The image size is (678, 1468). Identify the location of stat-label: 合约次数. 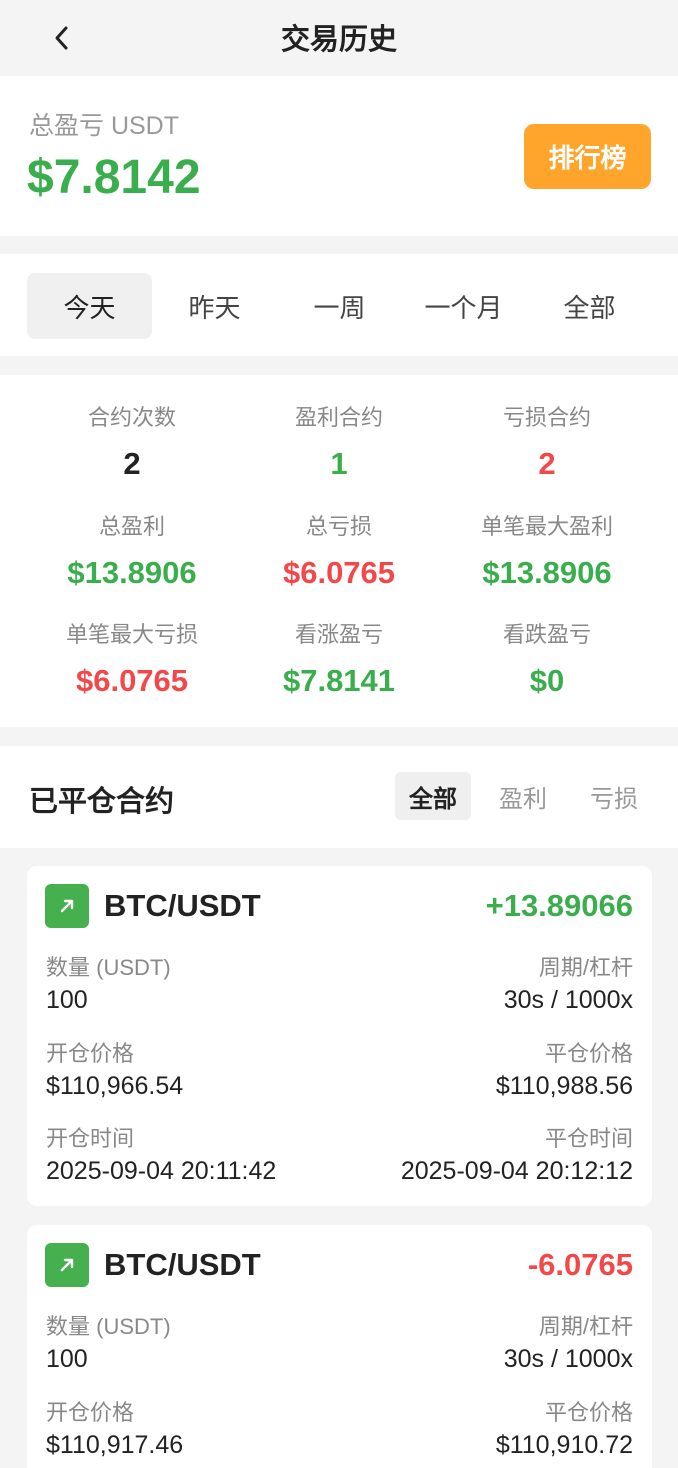
(131, 417).